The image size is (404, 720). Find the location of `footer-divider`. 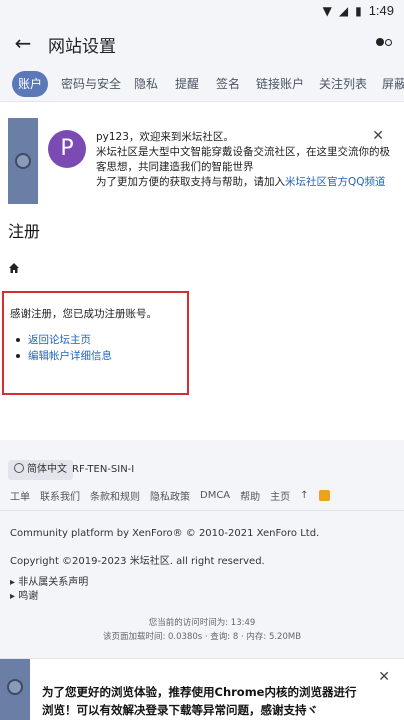

footer-divider is located at coordinates (202, 510).